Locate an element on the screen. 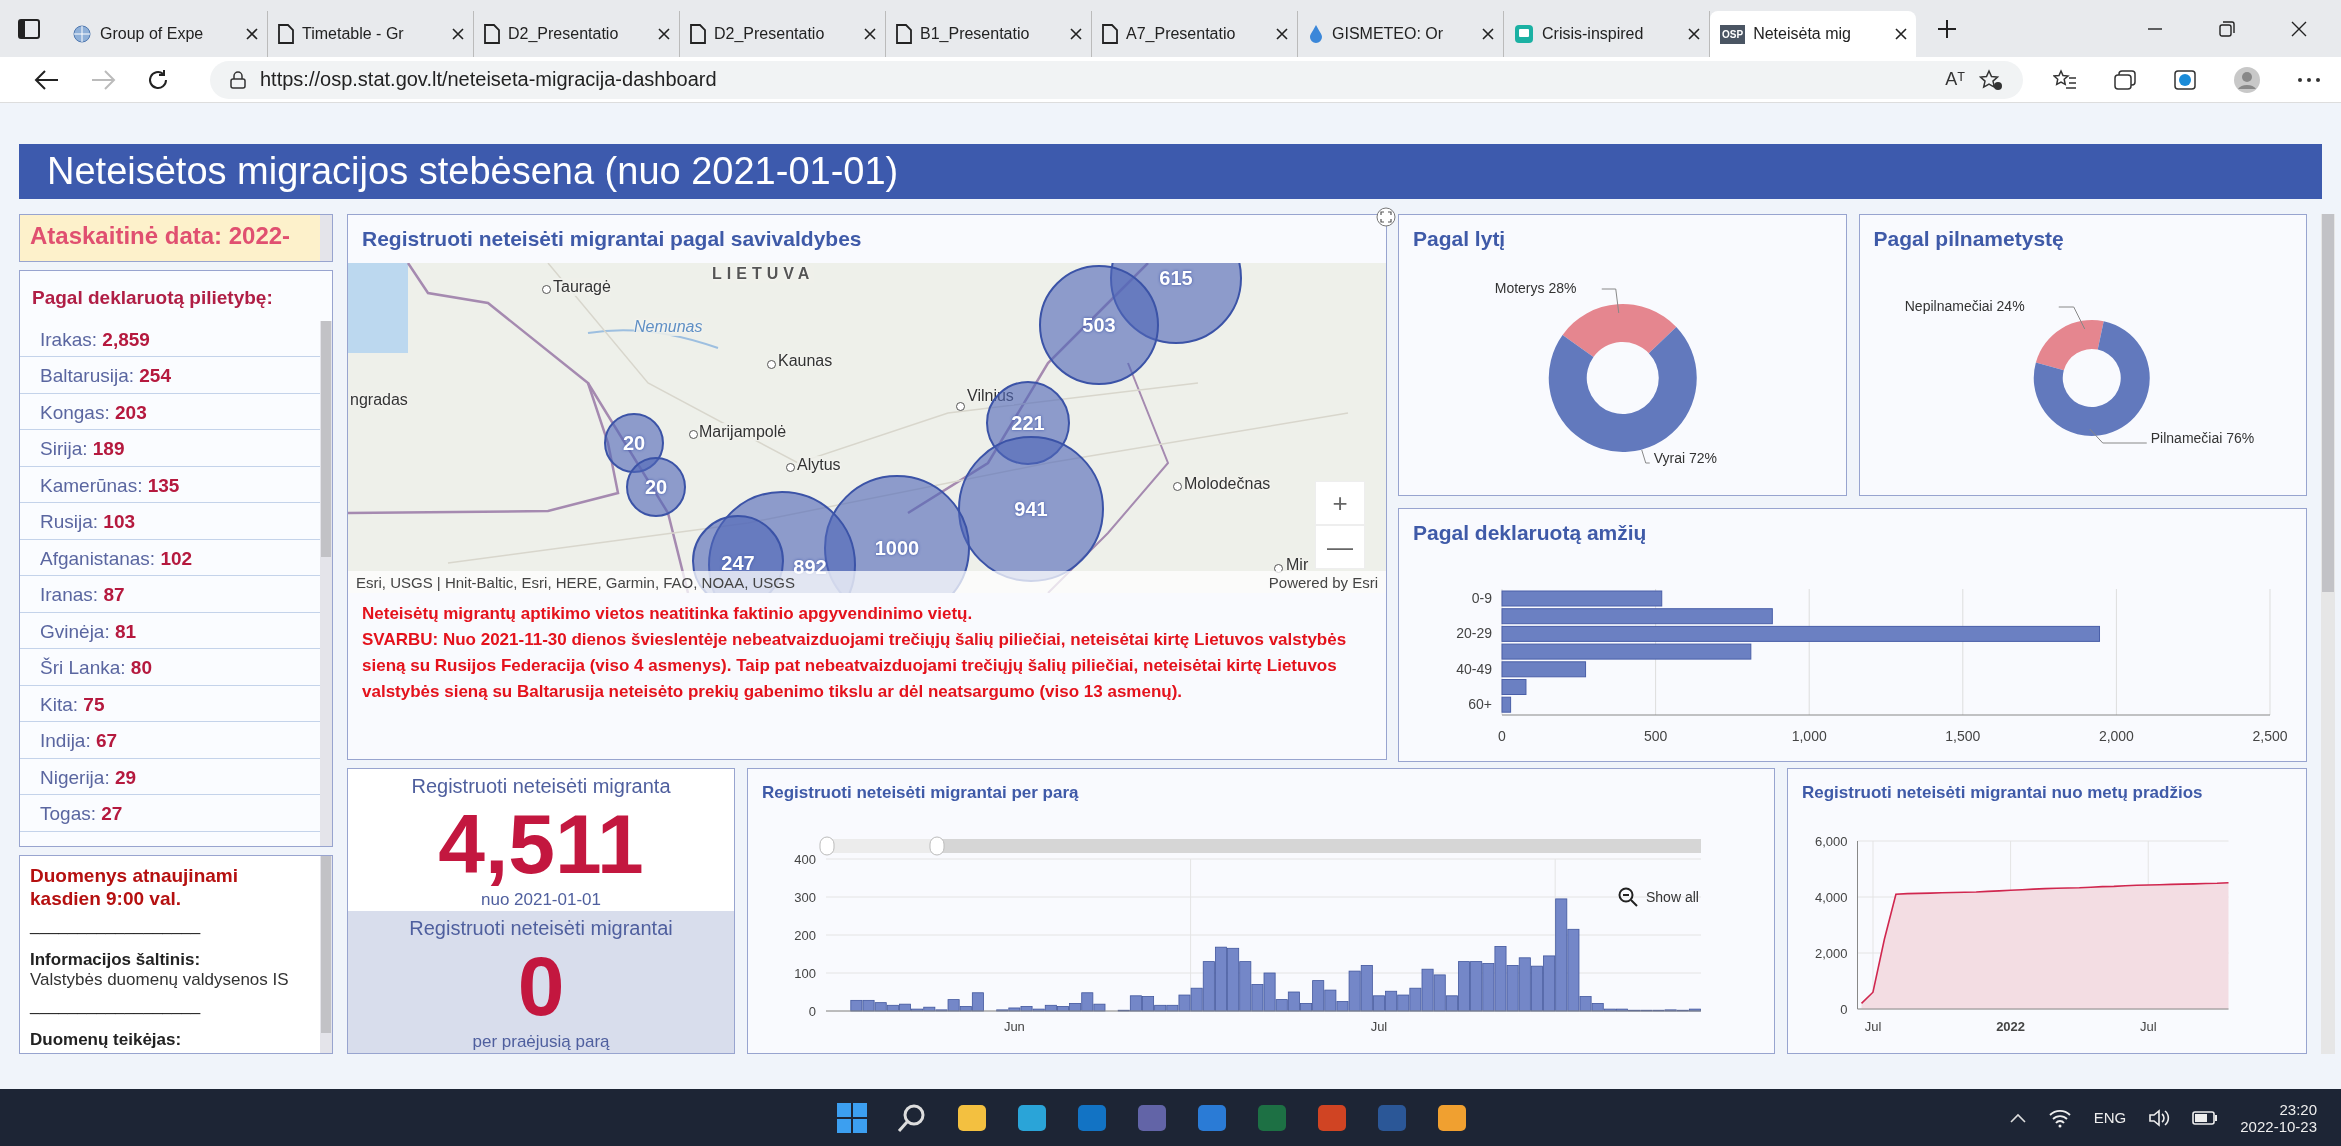  place-label: Nemunas is located at coordinates (668, 327).